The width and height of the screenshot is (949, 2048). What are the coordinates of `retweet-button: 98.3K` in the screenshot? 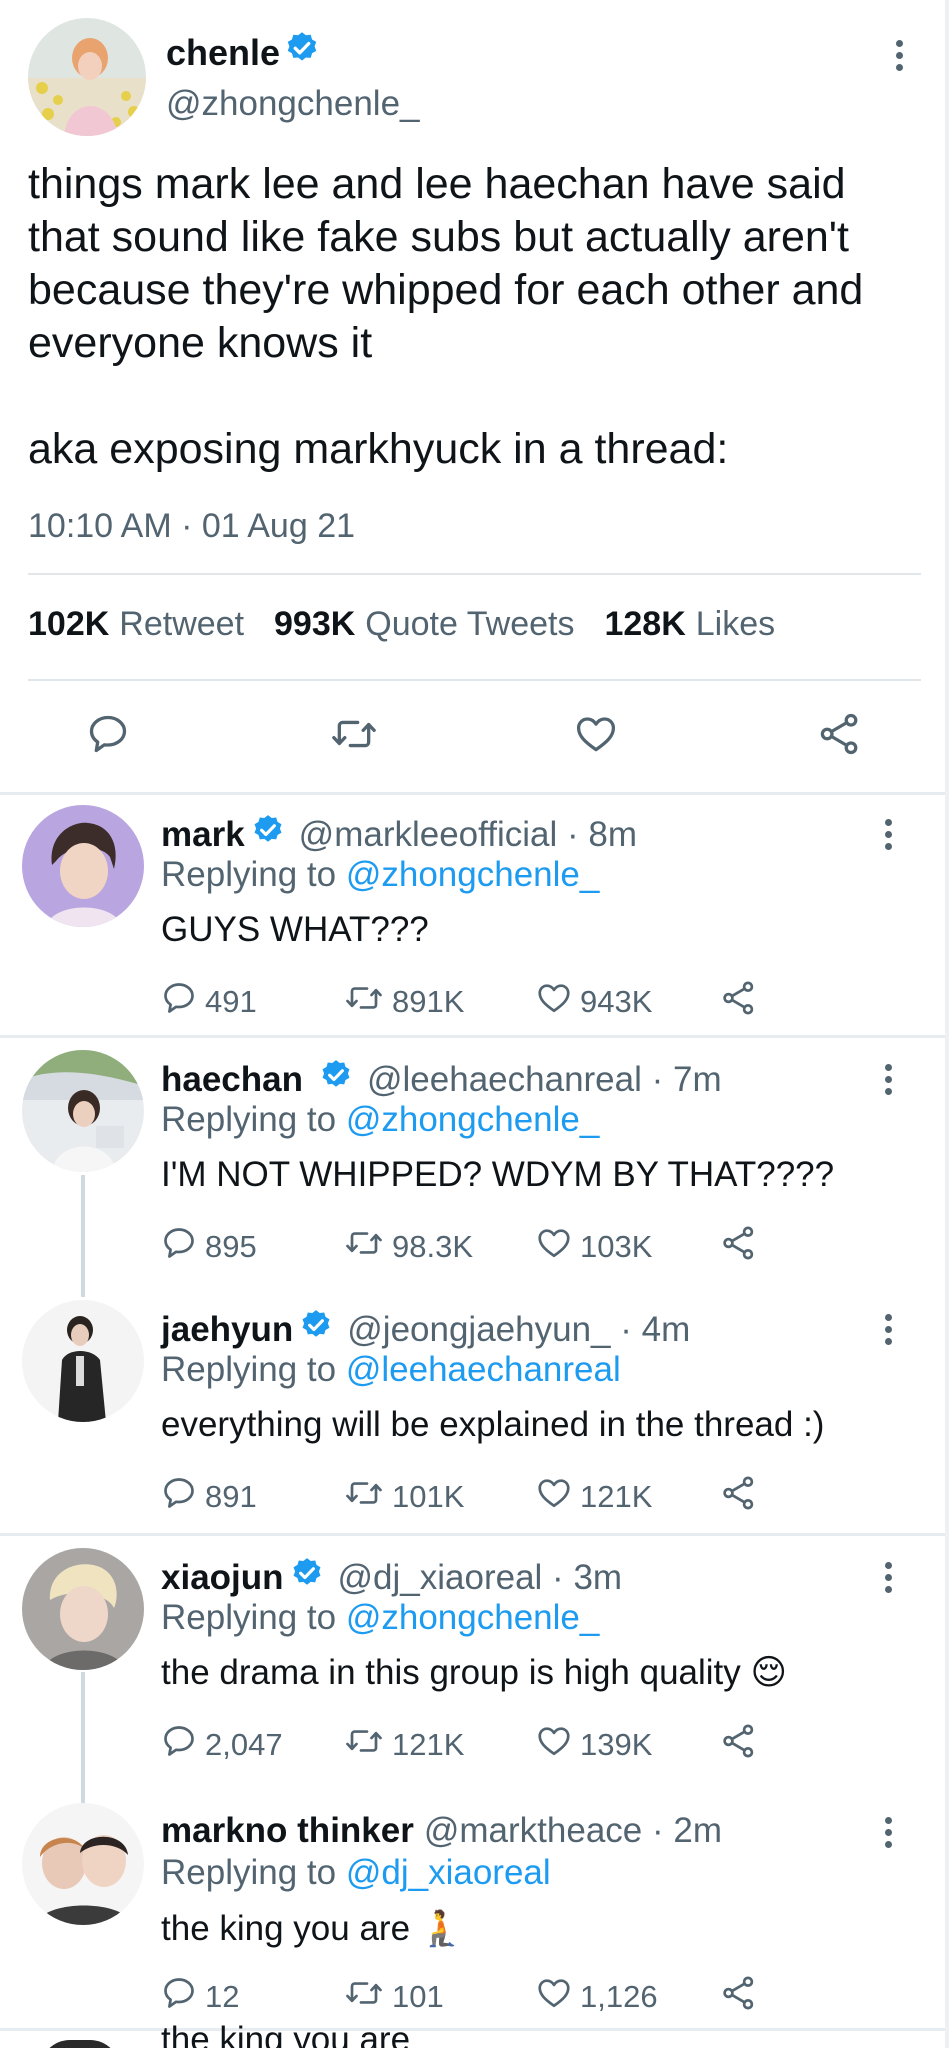 It's located at (408, 1247).